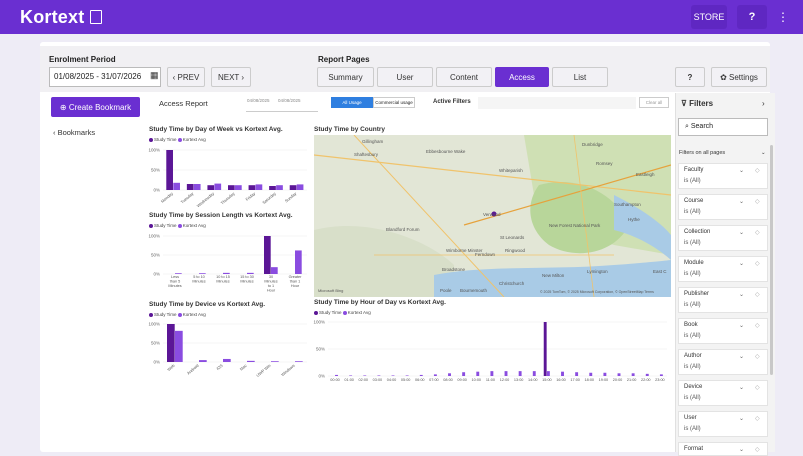  Describe the element at coordinates (723, 269) in the screenshot. I see `filter-card-module: Module ⌄ ◇ is (All)` at that location.